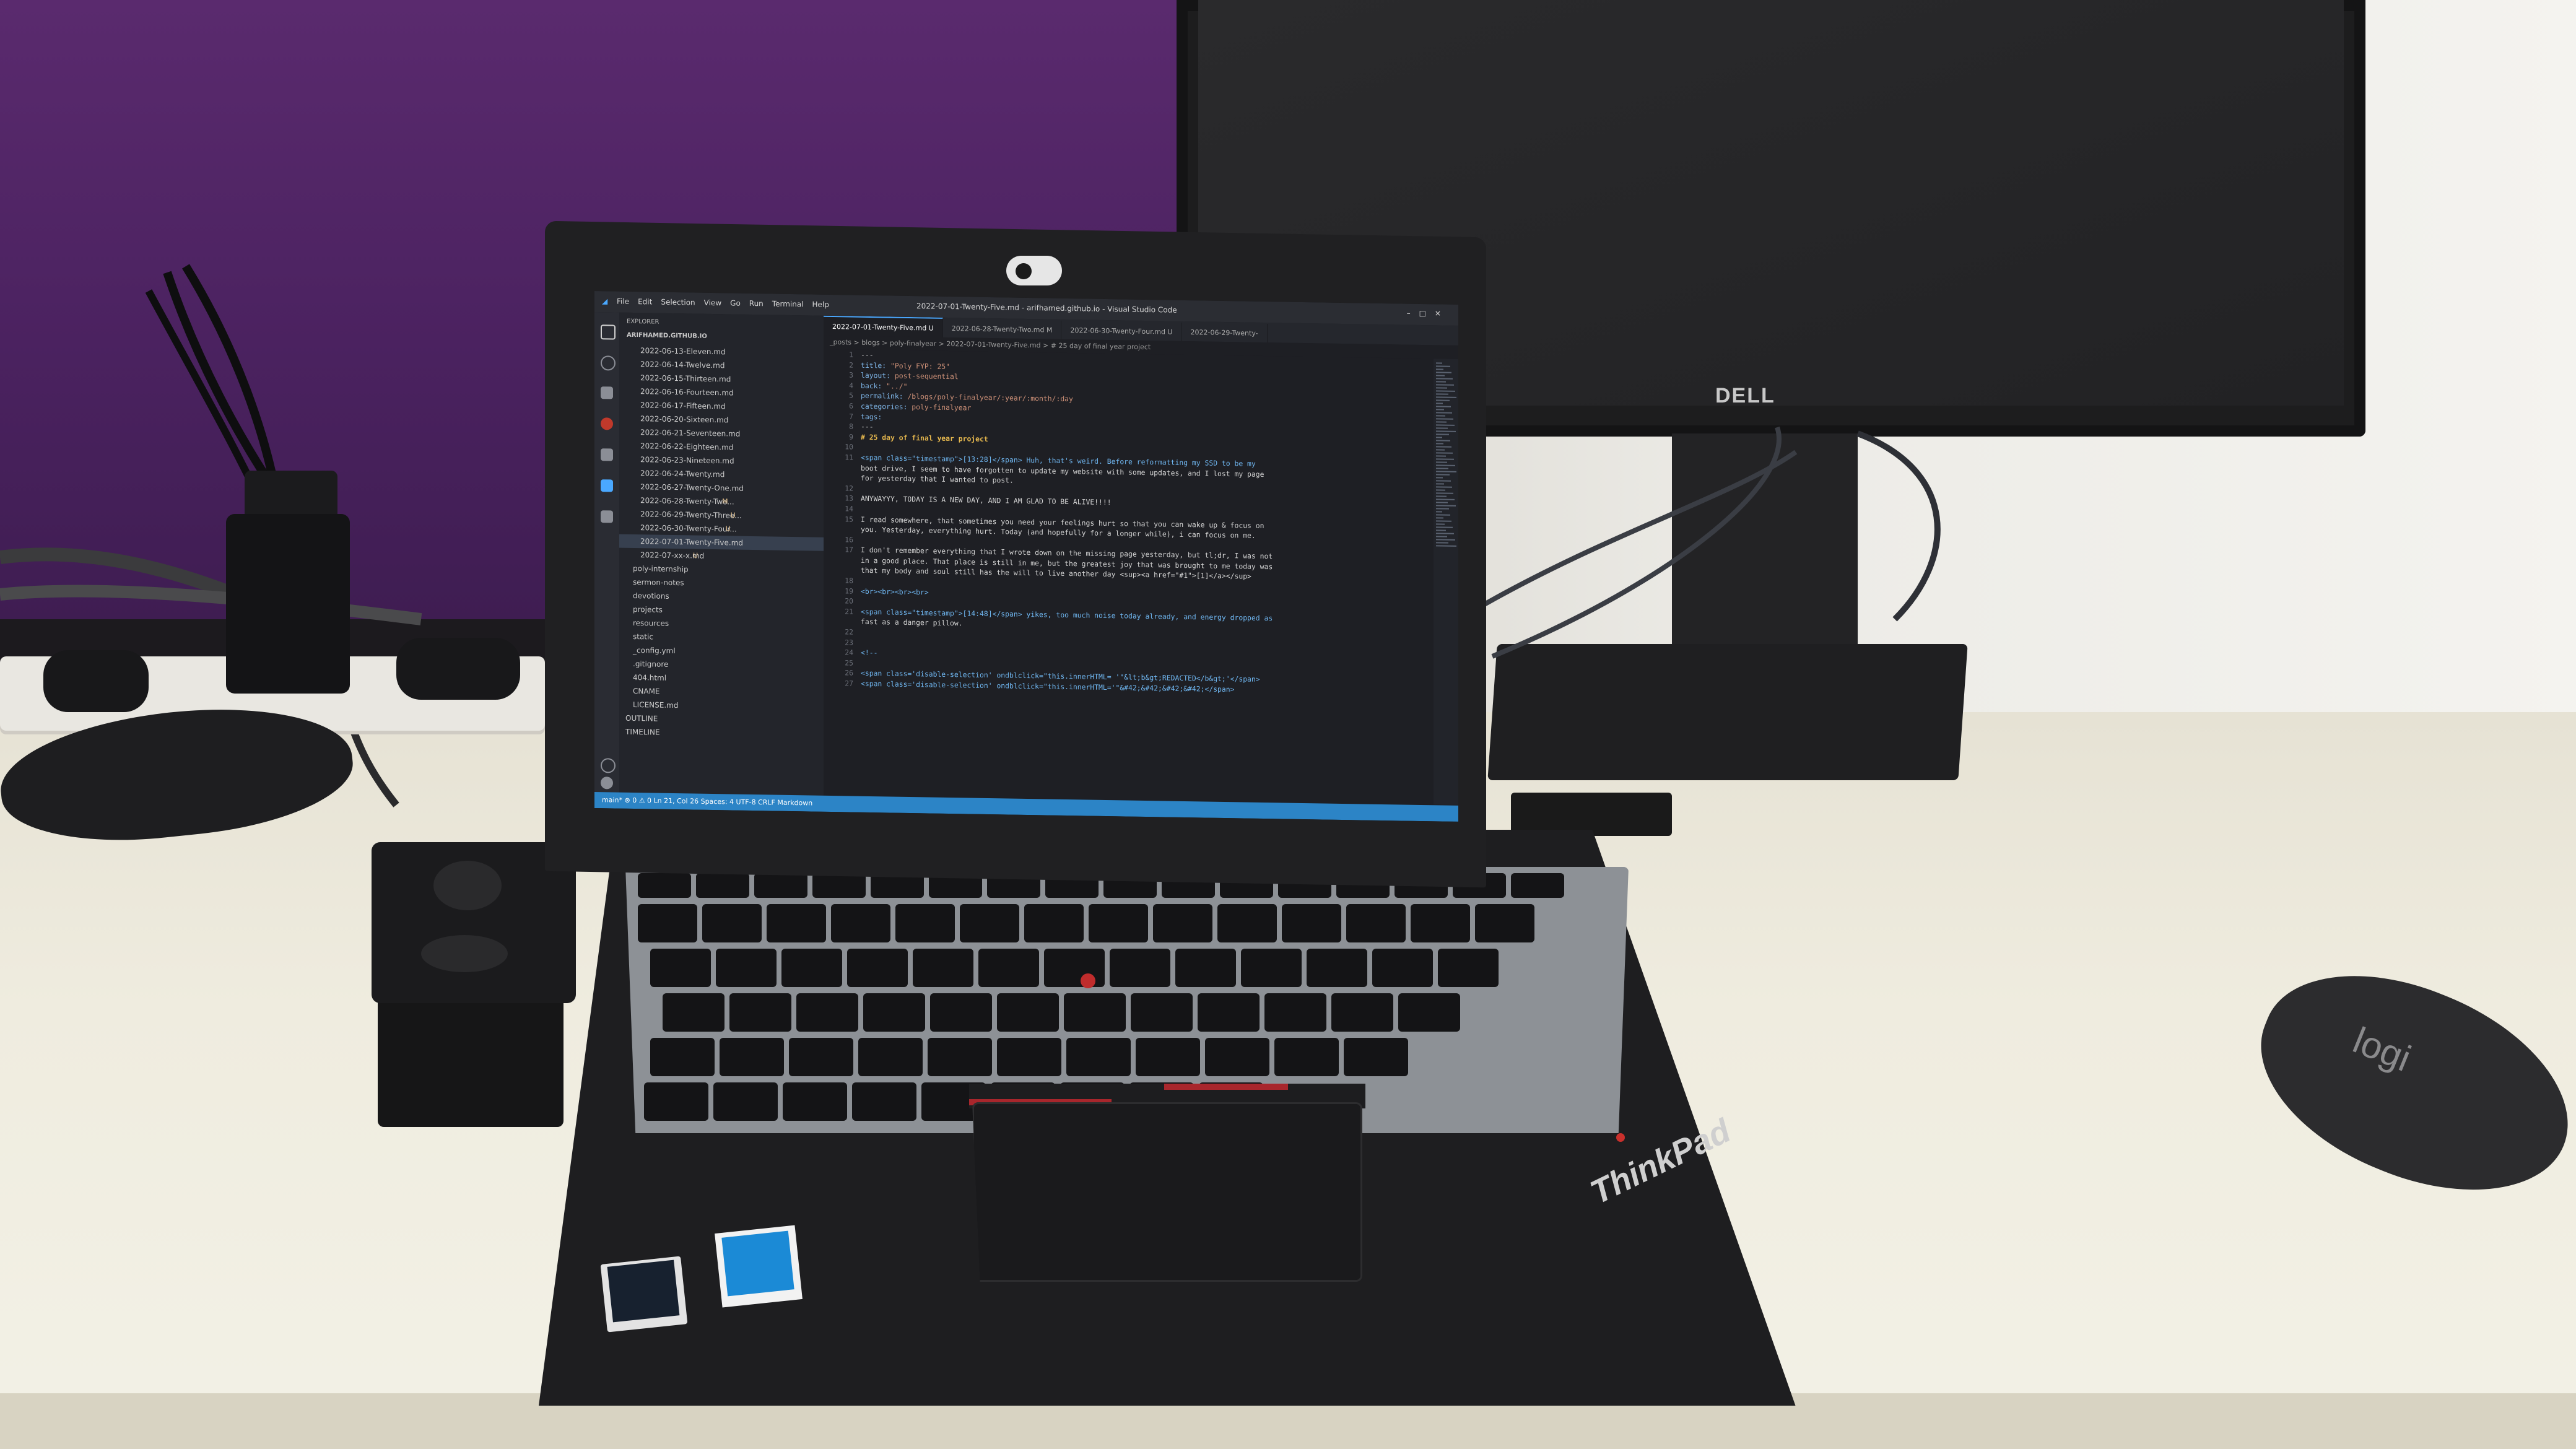 The height and width of the screenshot is (1449, 2576). Describe the element at coordinates (676, 392) in the screenshot. I see `explorer-file: 2022-06-16-Fourteen.md` at that location.